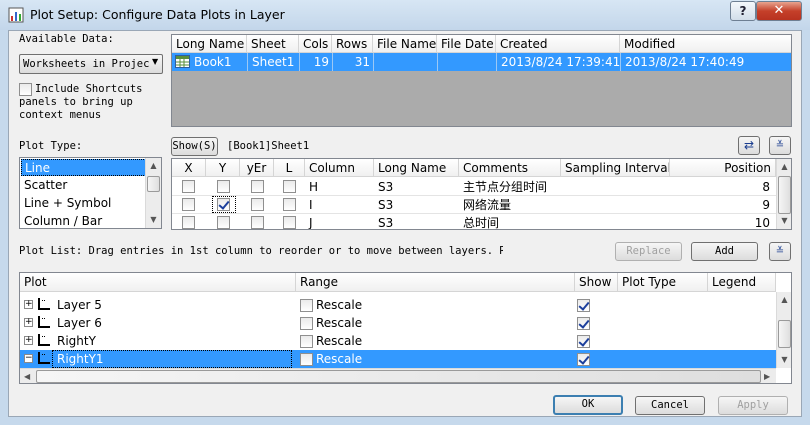 The height and width of the screenshot is (425, 810). I want to click on col-header-yer: yEr, so click(257, 168).